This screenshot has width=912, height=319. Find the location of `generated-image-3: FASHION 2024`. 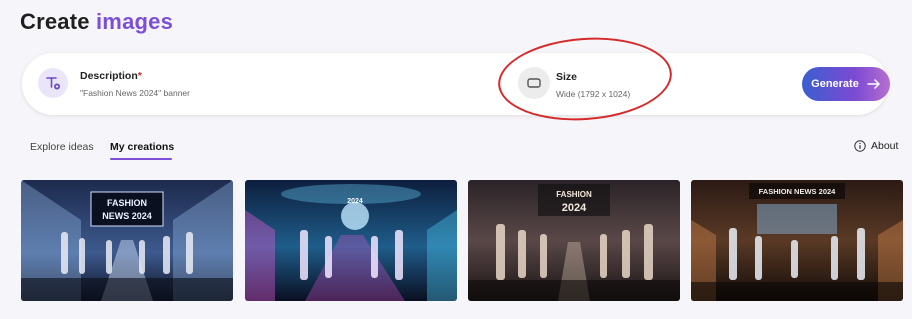

generated-image-3: FASHION 2024 is located at coordinates (574, 240).